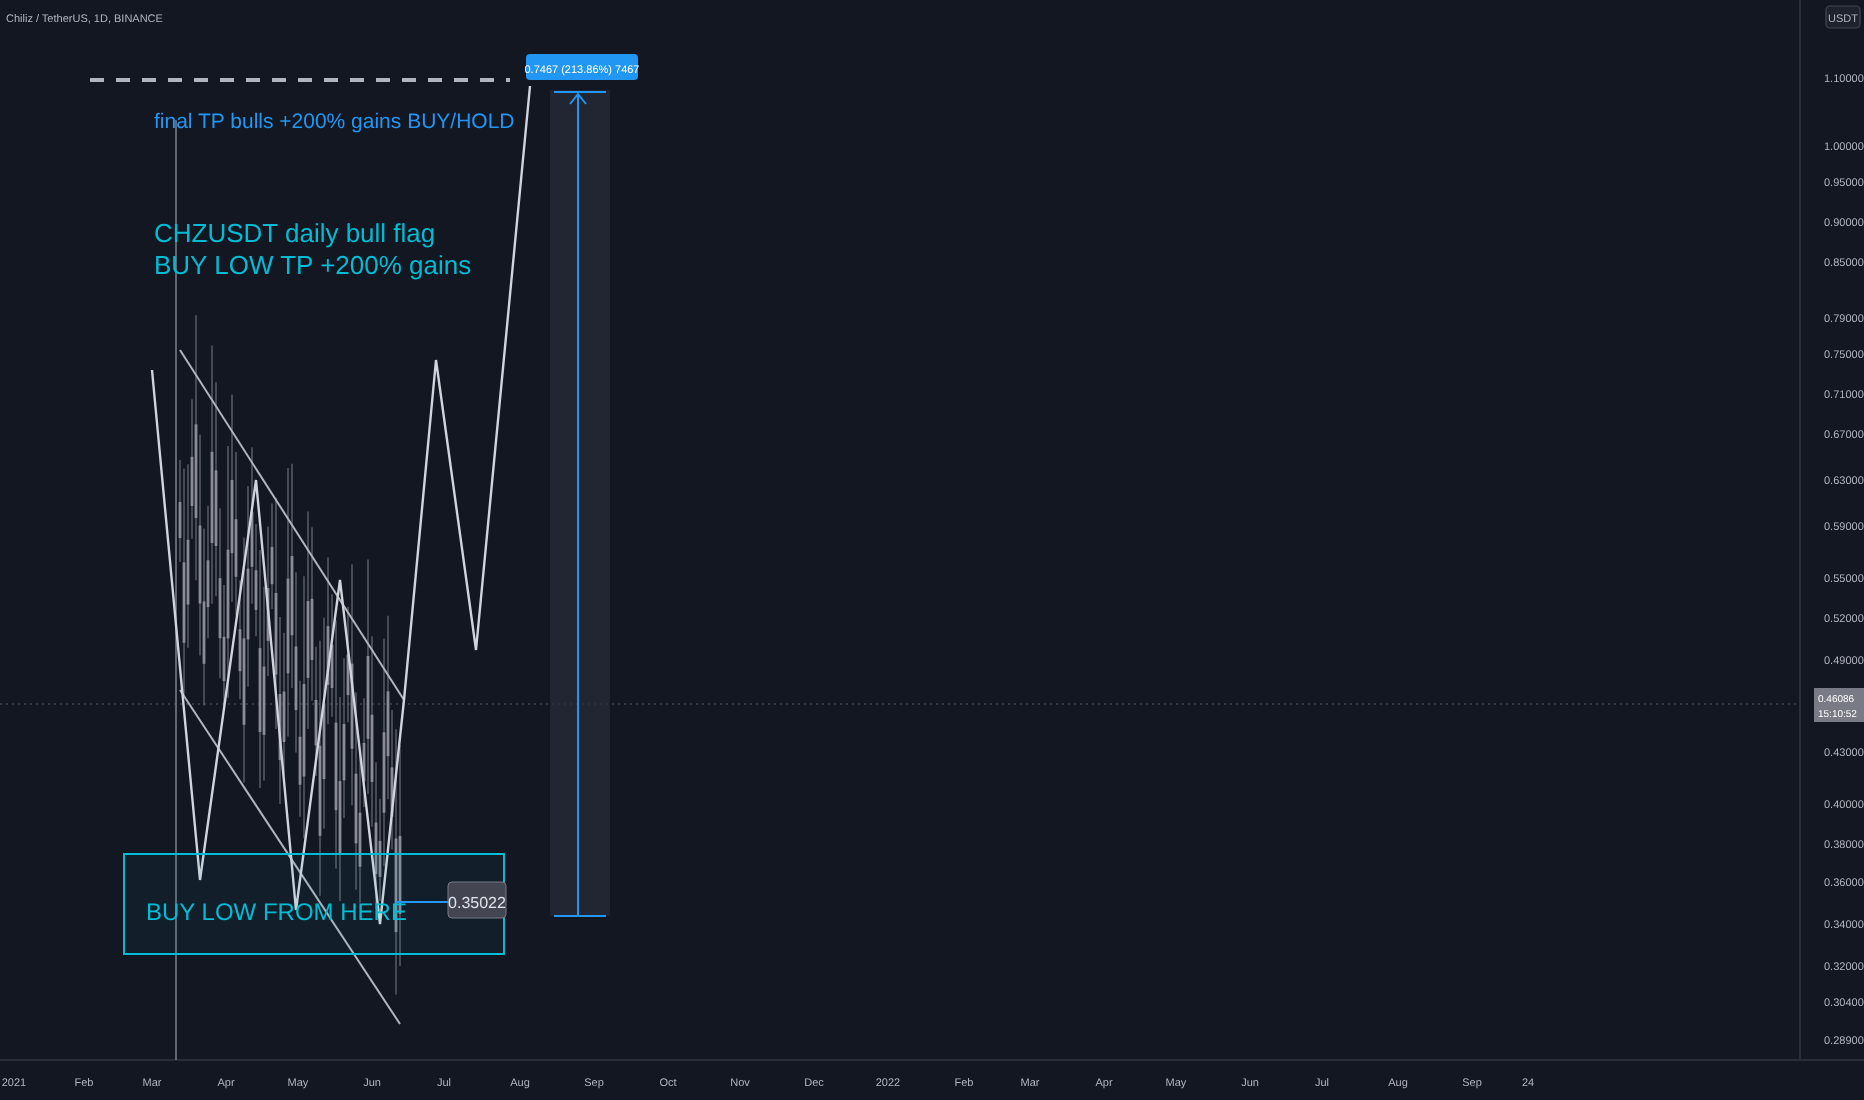  Describe the element at coordinates (1839, 705) in the screenshot. I see `current-price-background` at that location.